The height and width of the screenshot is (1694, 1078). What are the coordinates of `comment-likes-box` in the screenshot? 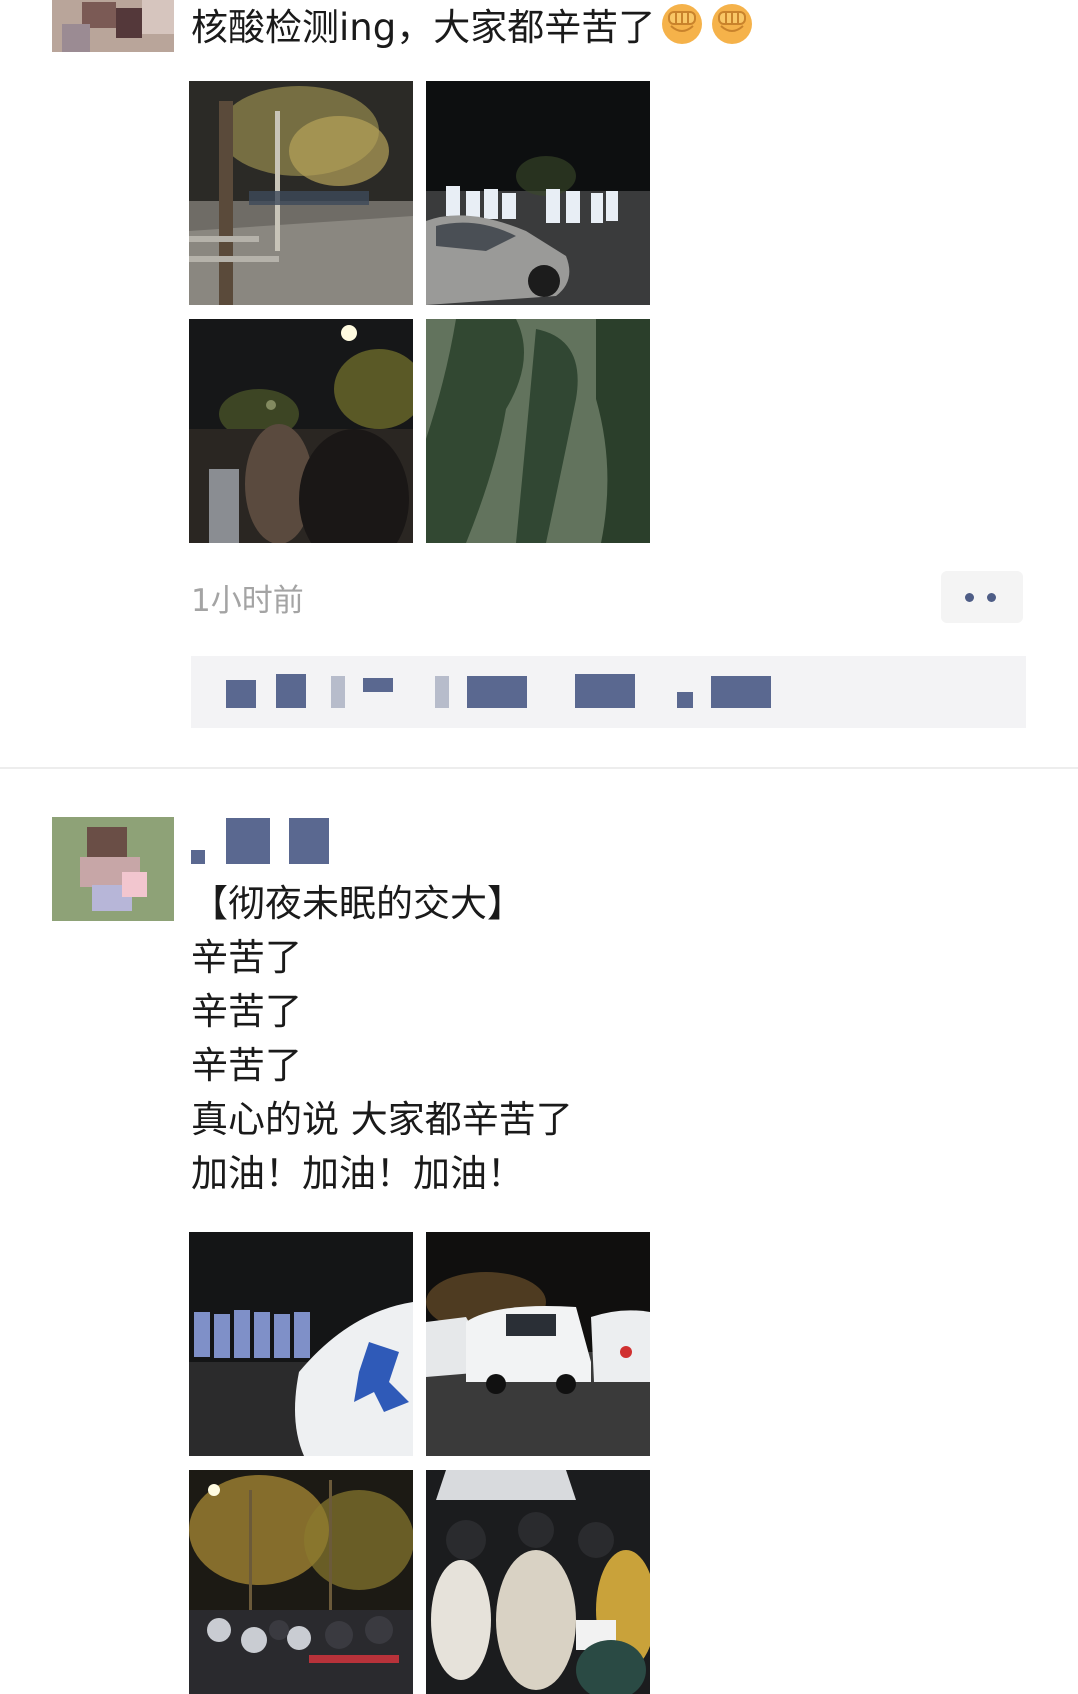 It's located at (608, 692).